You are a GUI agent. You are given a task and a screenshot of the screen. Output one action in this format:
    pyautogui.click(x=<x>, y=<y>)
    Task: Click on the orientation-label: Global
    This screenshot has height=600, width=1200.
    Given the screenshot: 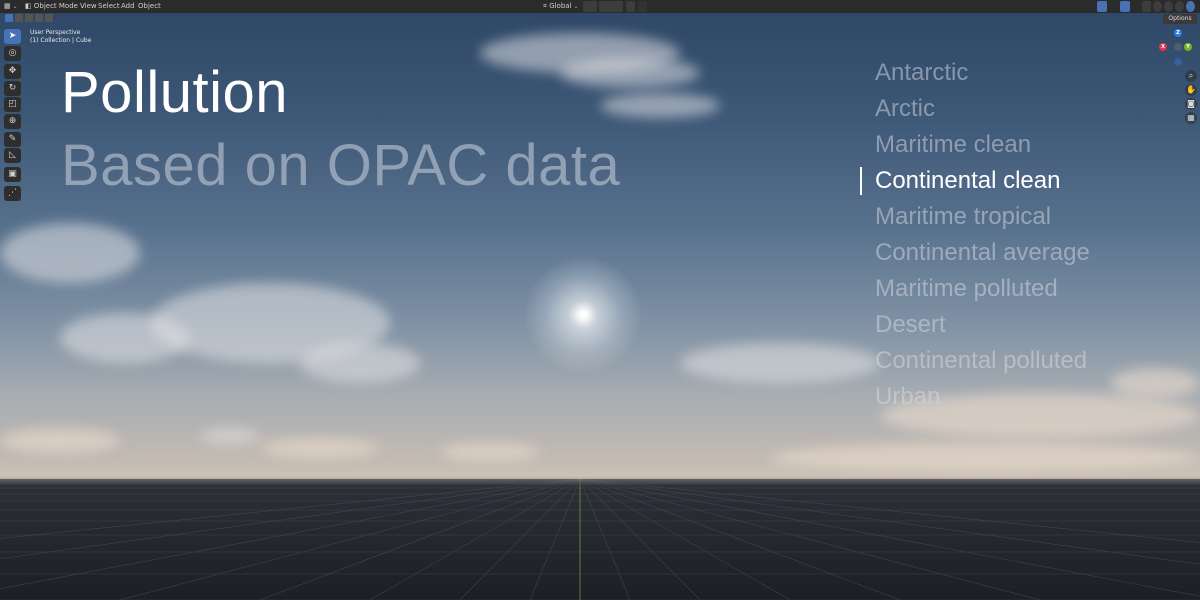 What is the action you would take?
    pyautogui.click(x=560, y=6)
    